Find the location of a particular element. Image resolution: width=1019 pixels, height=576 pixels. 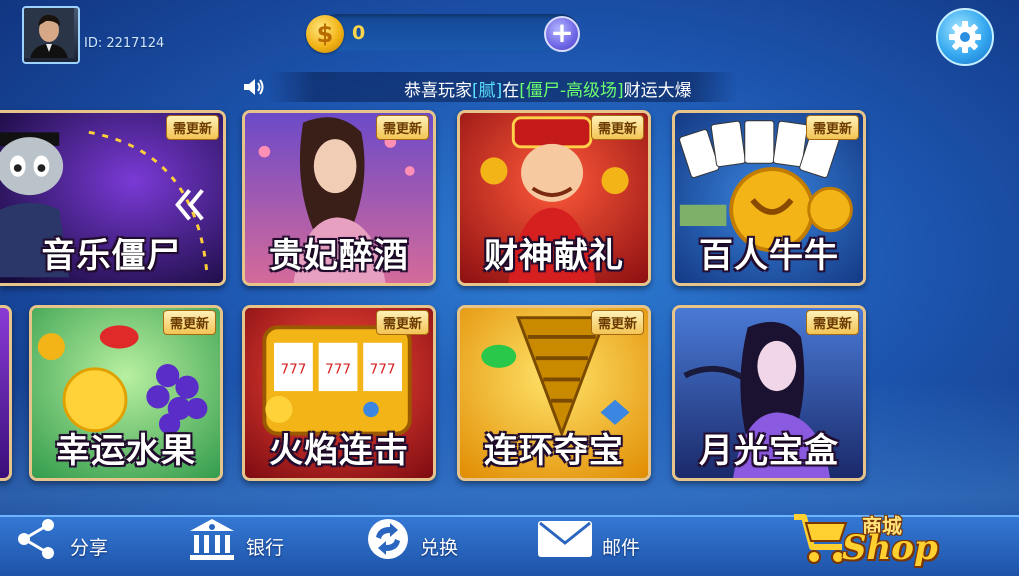

player-id: ID: 2217124 is located at coordinates (124, 43).